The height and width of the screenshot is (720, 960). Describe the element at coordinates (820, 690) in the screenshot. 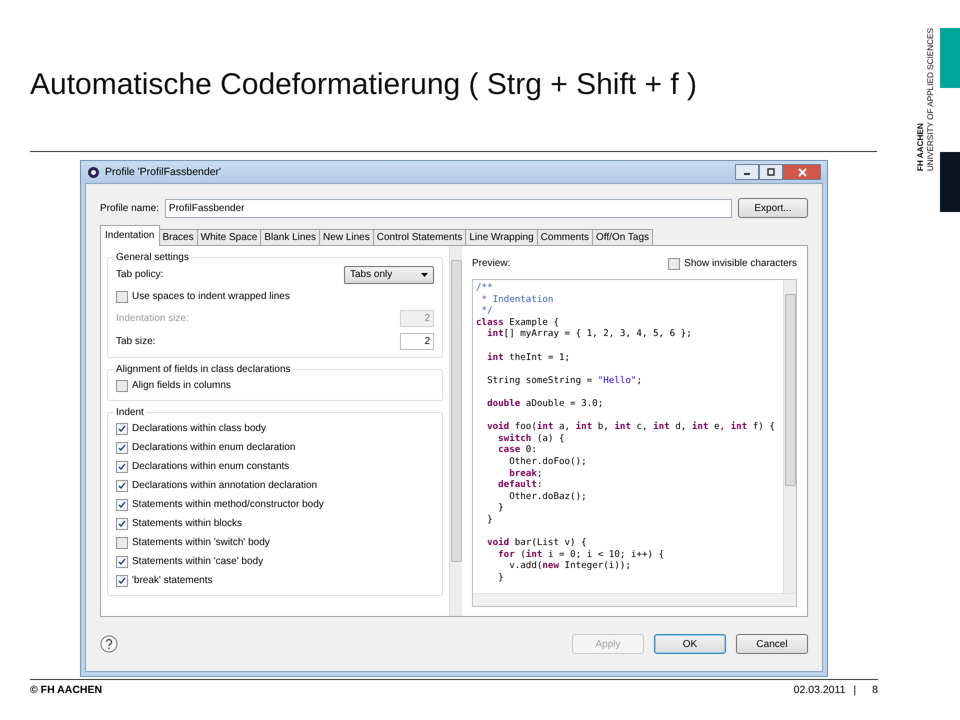

I see `slide-date: 02.03.2011` at that location.